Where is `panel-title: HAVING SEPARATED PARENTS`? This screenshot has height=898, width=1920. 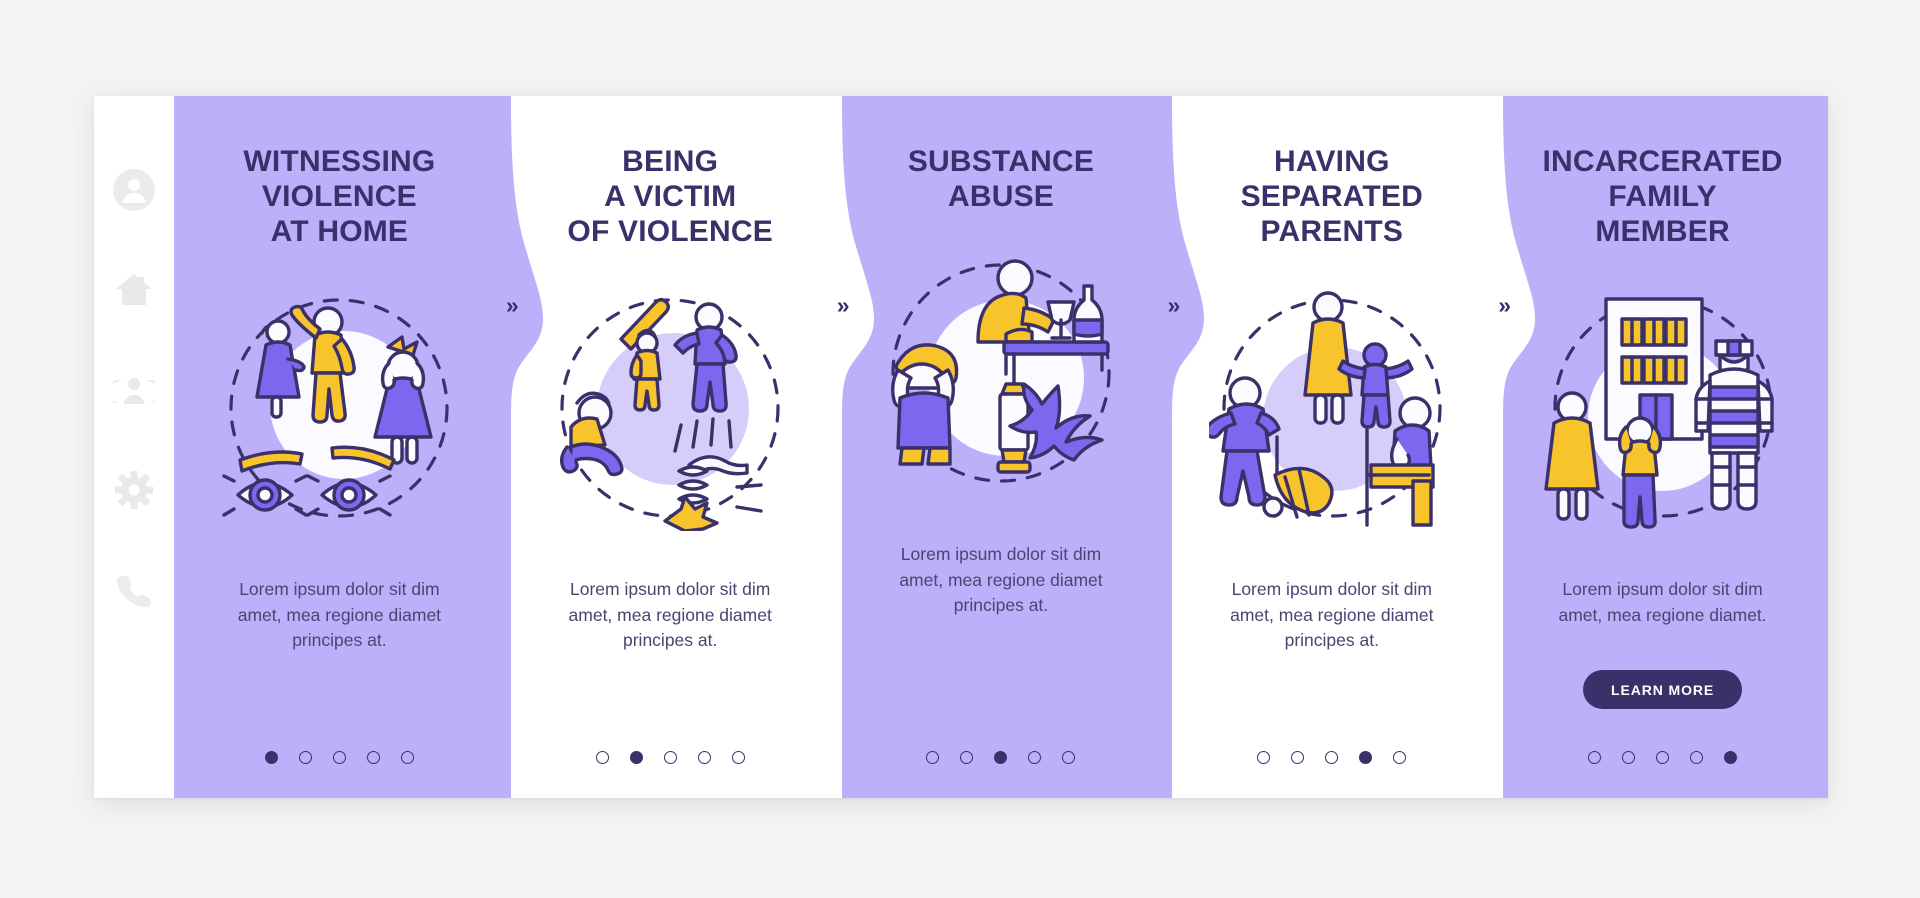
panel-title: HAVING SEPARATED PARENTS is located at coordinates (1331, 197).